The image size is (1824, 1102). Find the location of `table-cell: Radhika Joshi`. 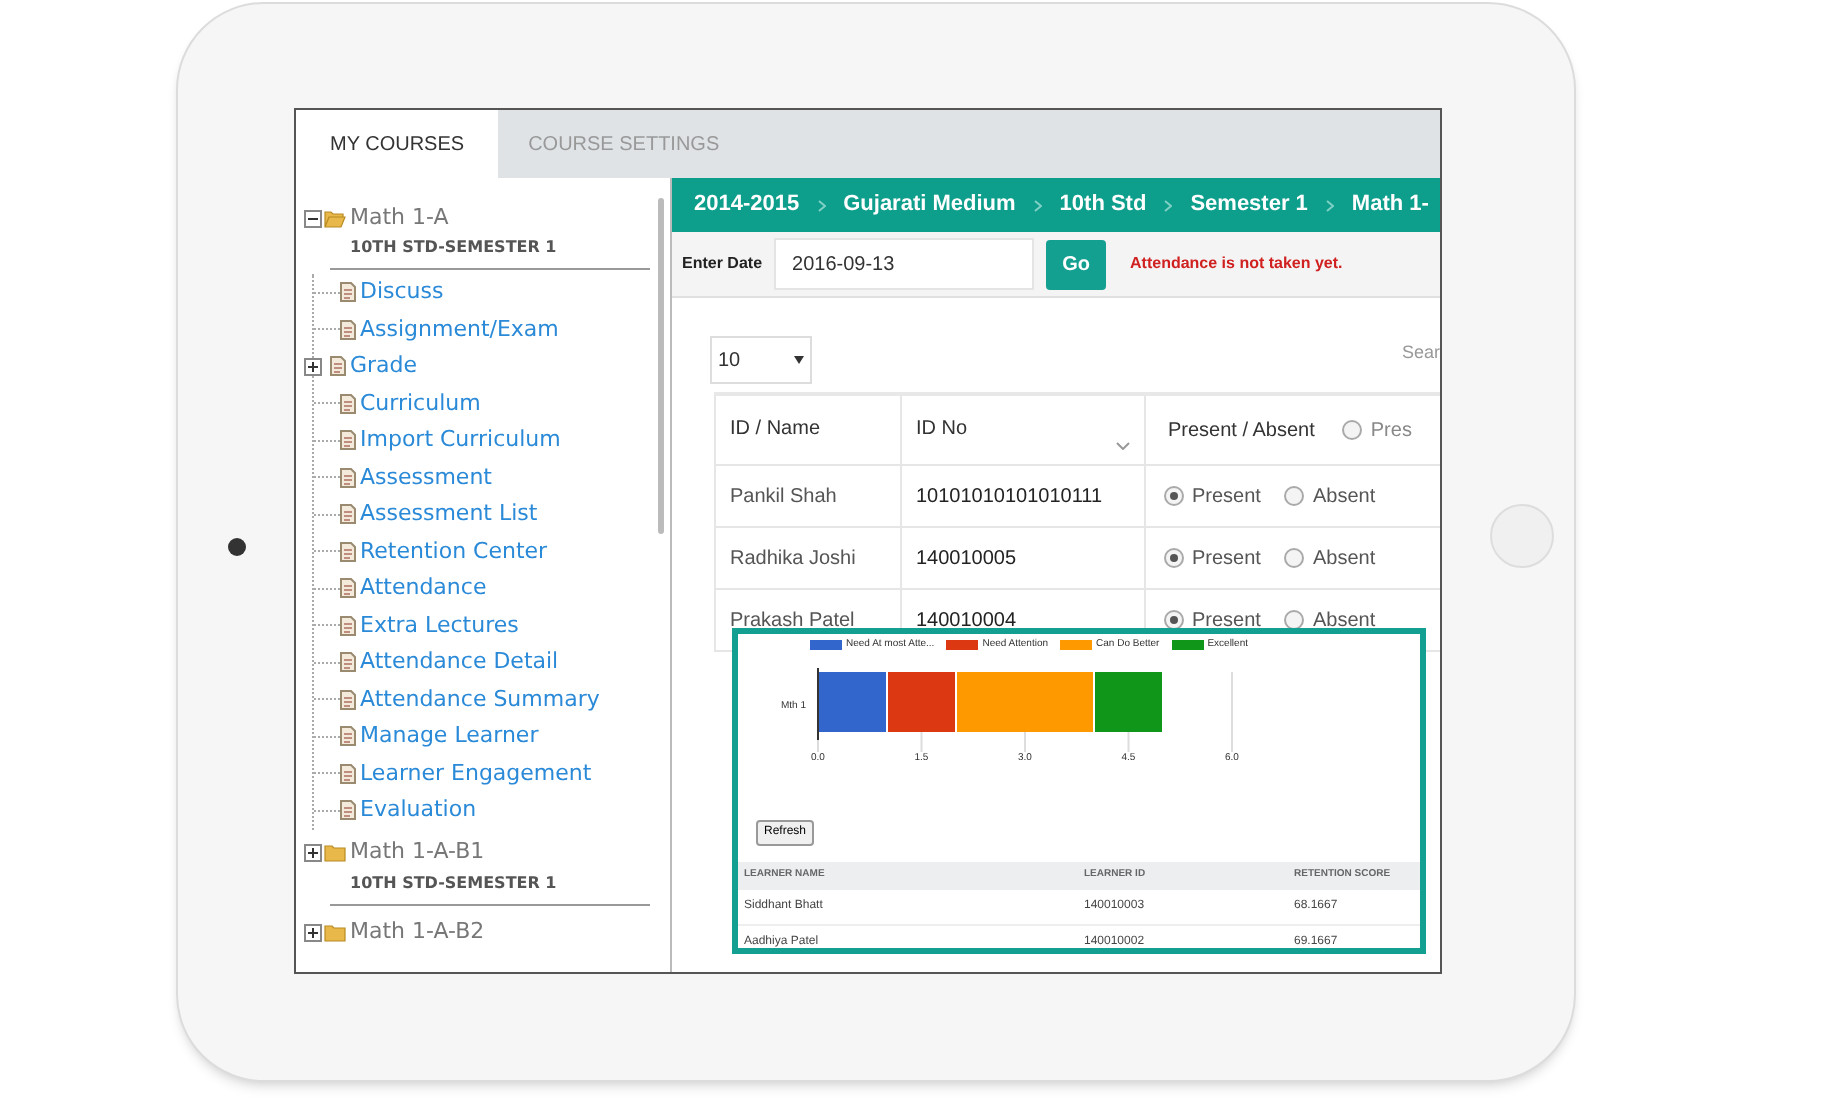

table-cell: Radhika Joshi is located at coordinates (807, 558).